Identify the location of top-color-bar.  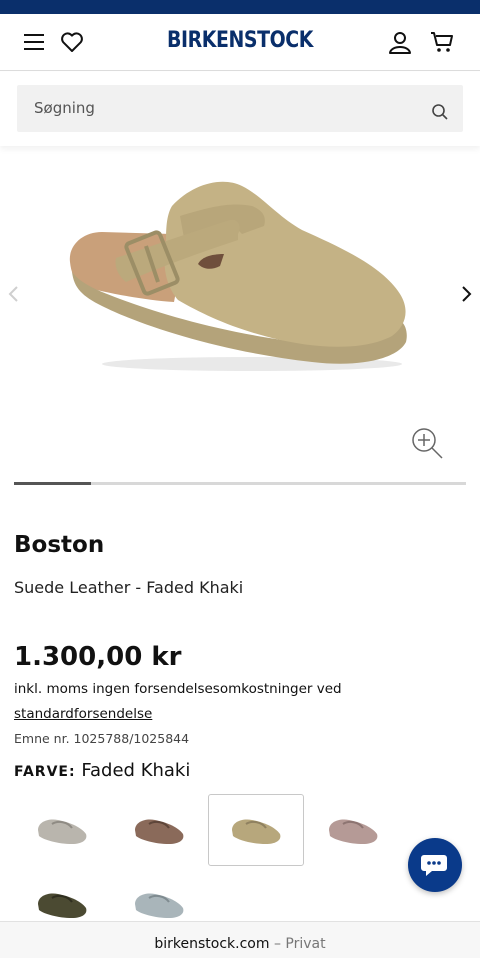
(240, 7).